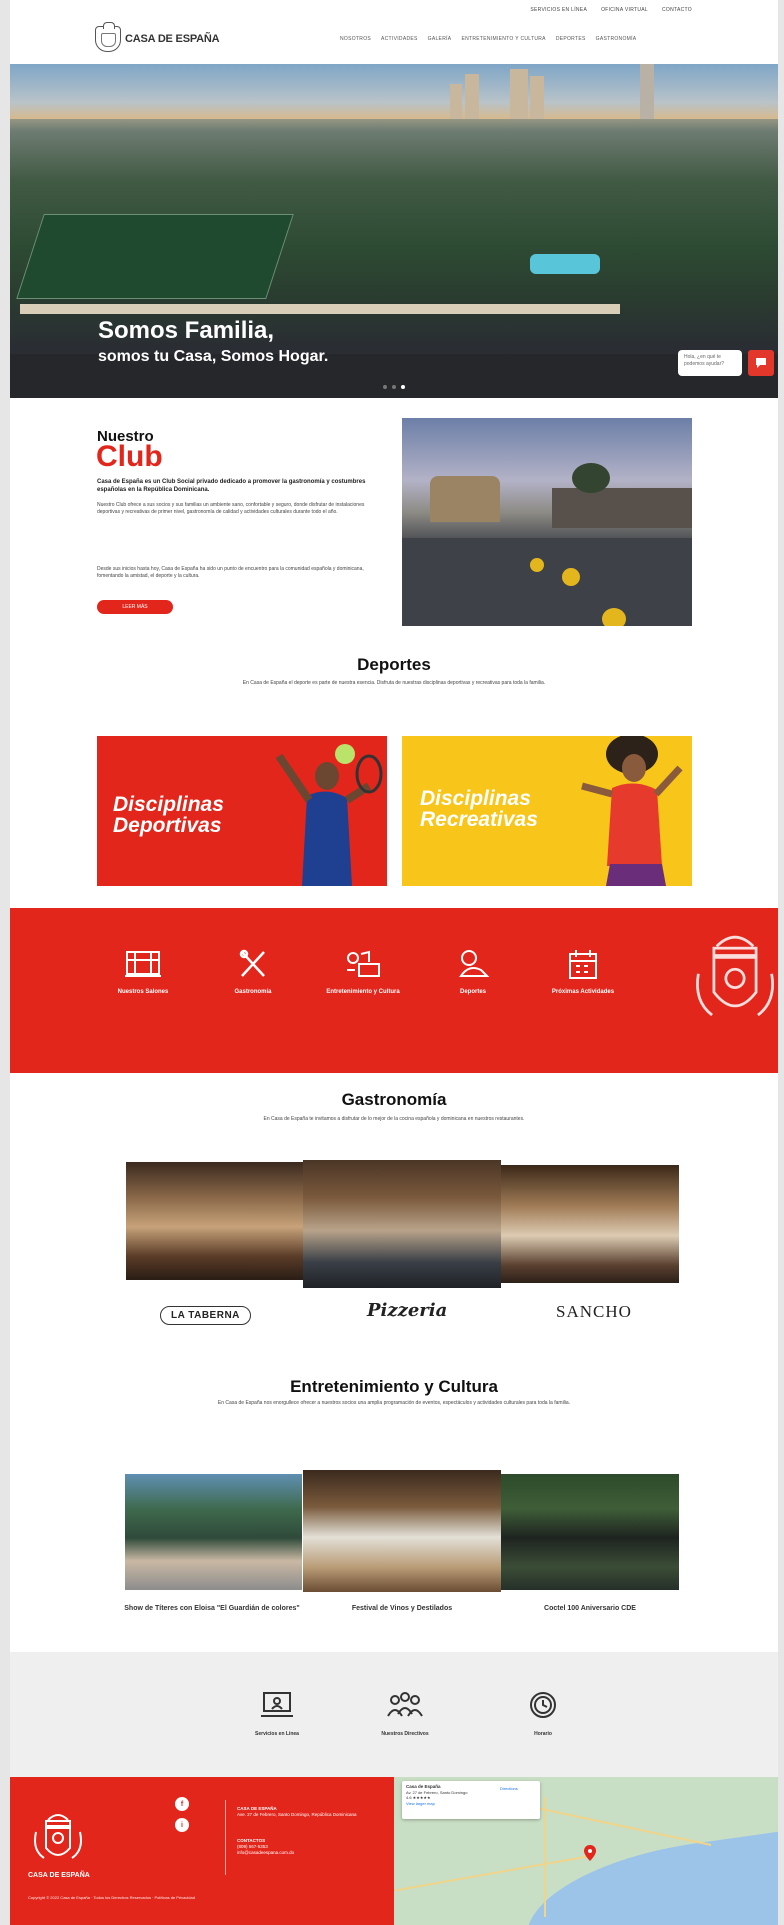  What do you see at coordinates (547, 811) in the screenshot?
I see `card-disciplinas-recreativas: Disciplinas Recreativas` at bounding box center [547, 811].